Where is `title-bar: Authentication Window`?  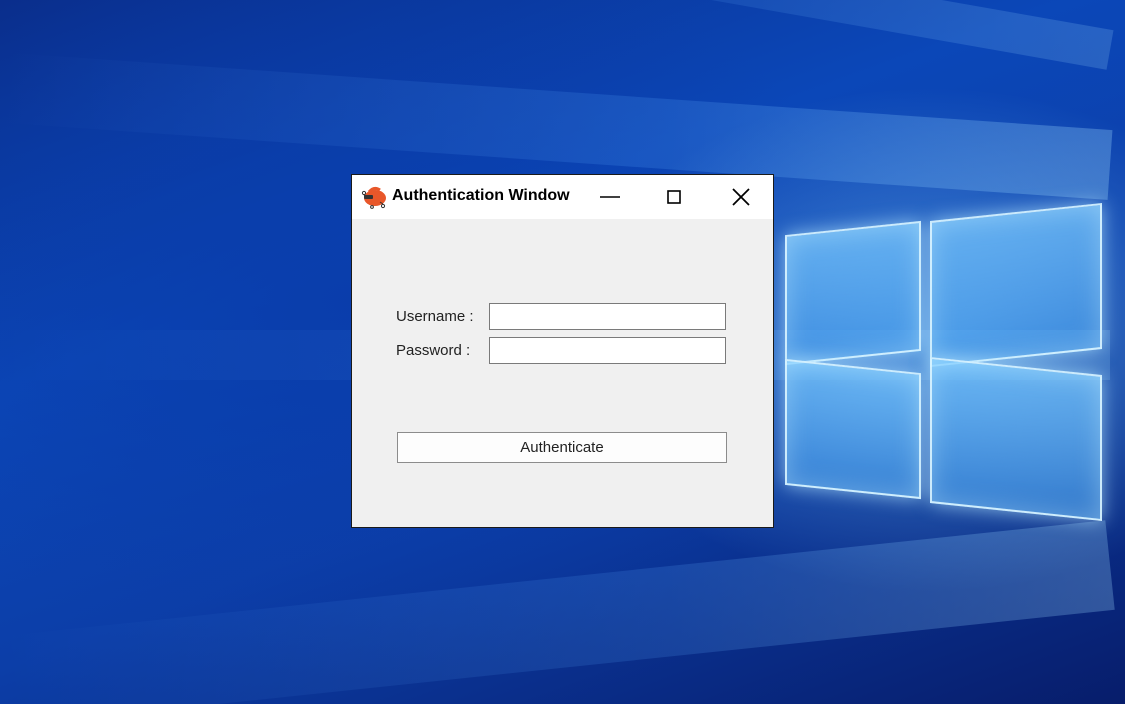
title-bar: Authentication Window is located at coordinates (562, 197).